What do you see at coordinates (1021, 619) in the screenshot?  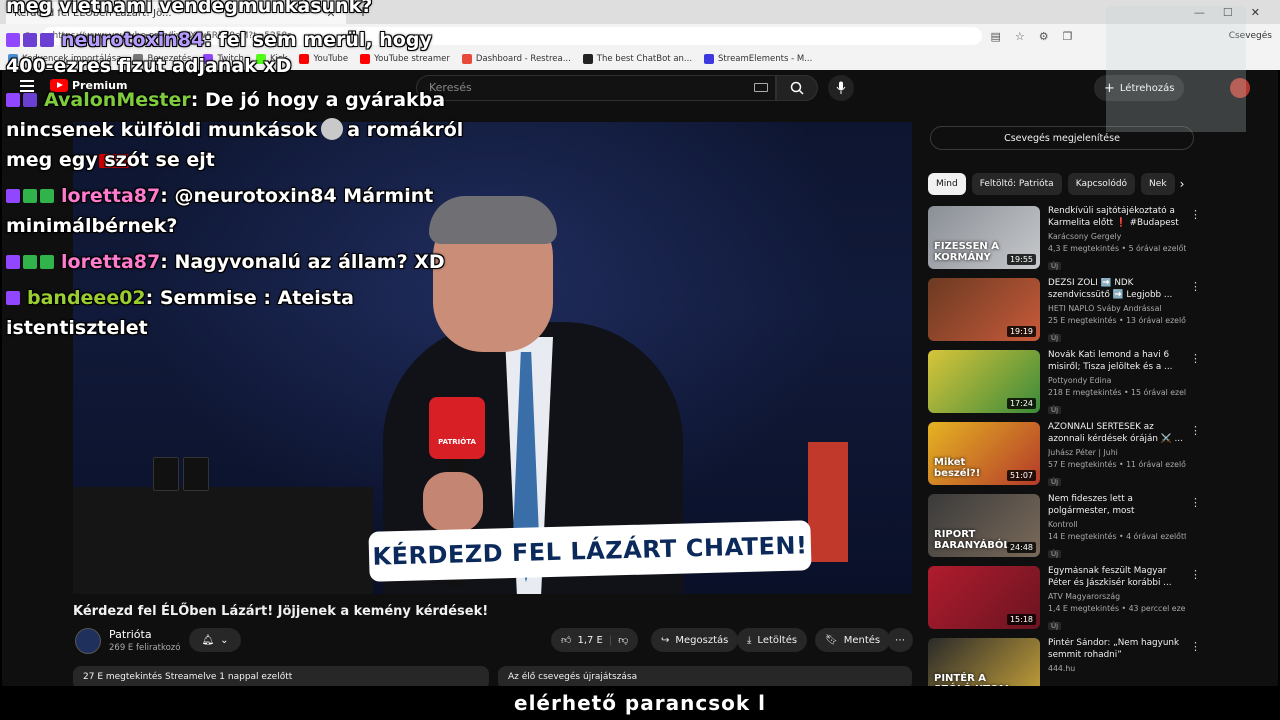 I see `duration-badge: 15:18` at bounding box center [1021, 619].